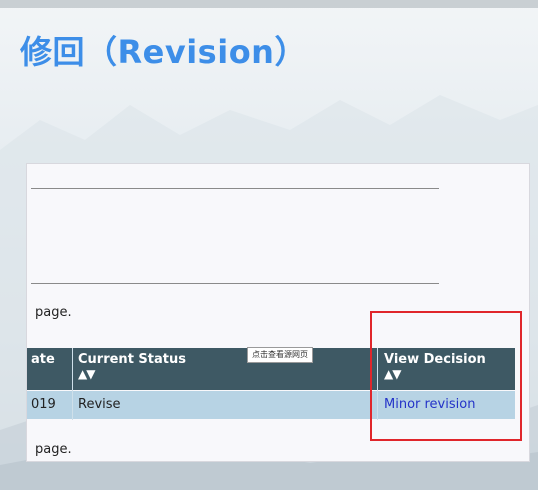 Image resolution: width=538 pixels, height=490 pixels. I want to click on page-text-top: page., so click(53, 312).